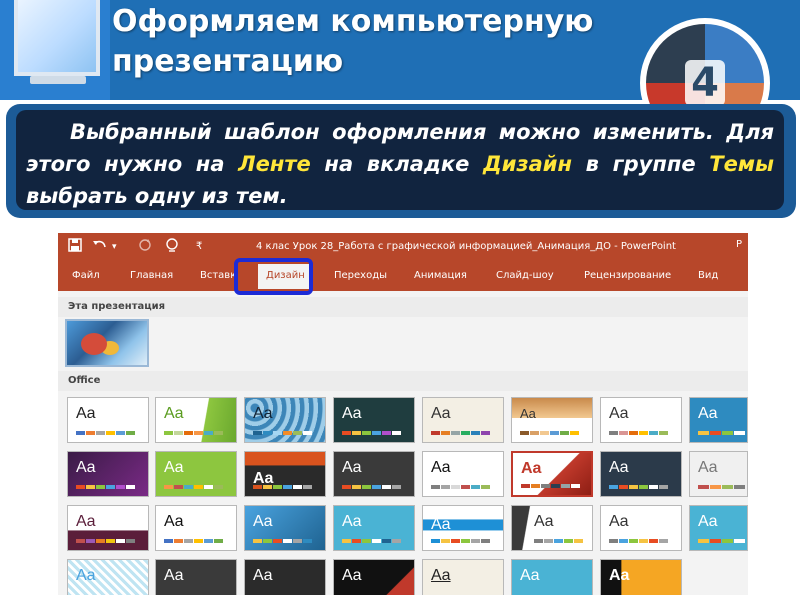 Image resolution: width=800 pixels, height=600 pixels. I want to click on tab-review: Рецензирование, so click(627, 276).